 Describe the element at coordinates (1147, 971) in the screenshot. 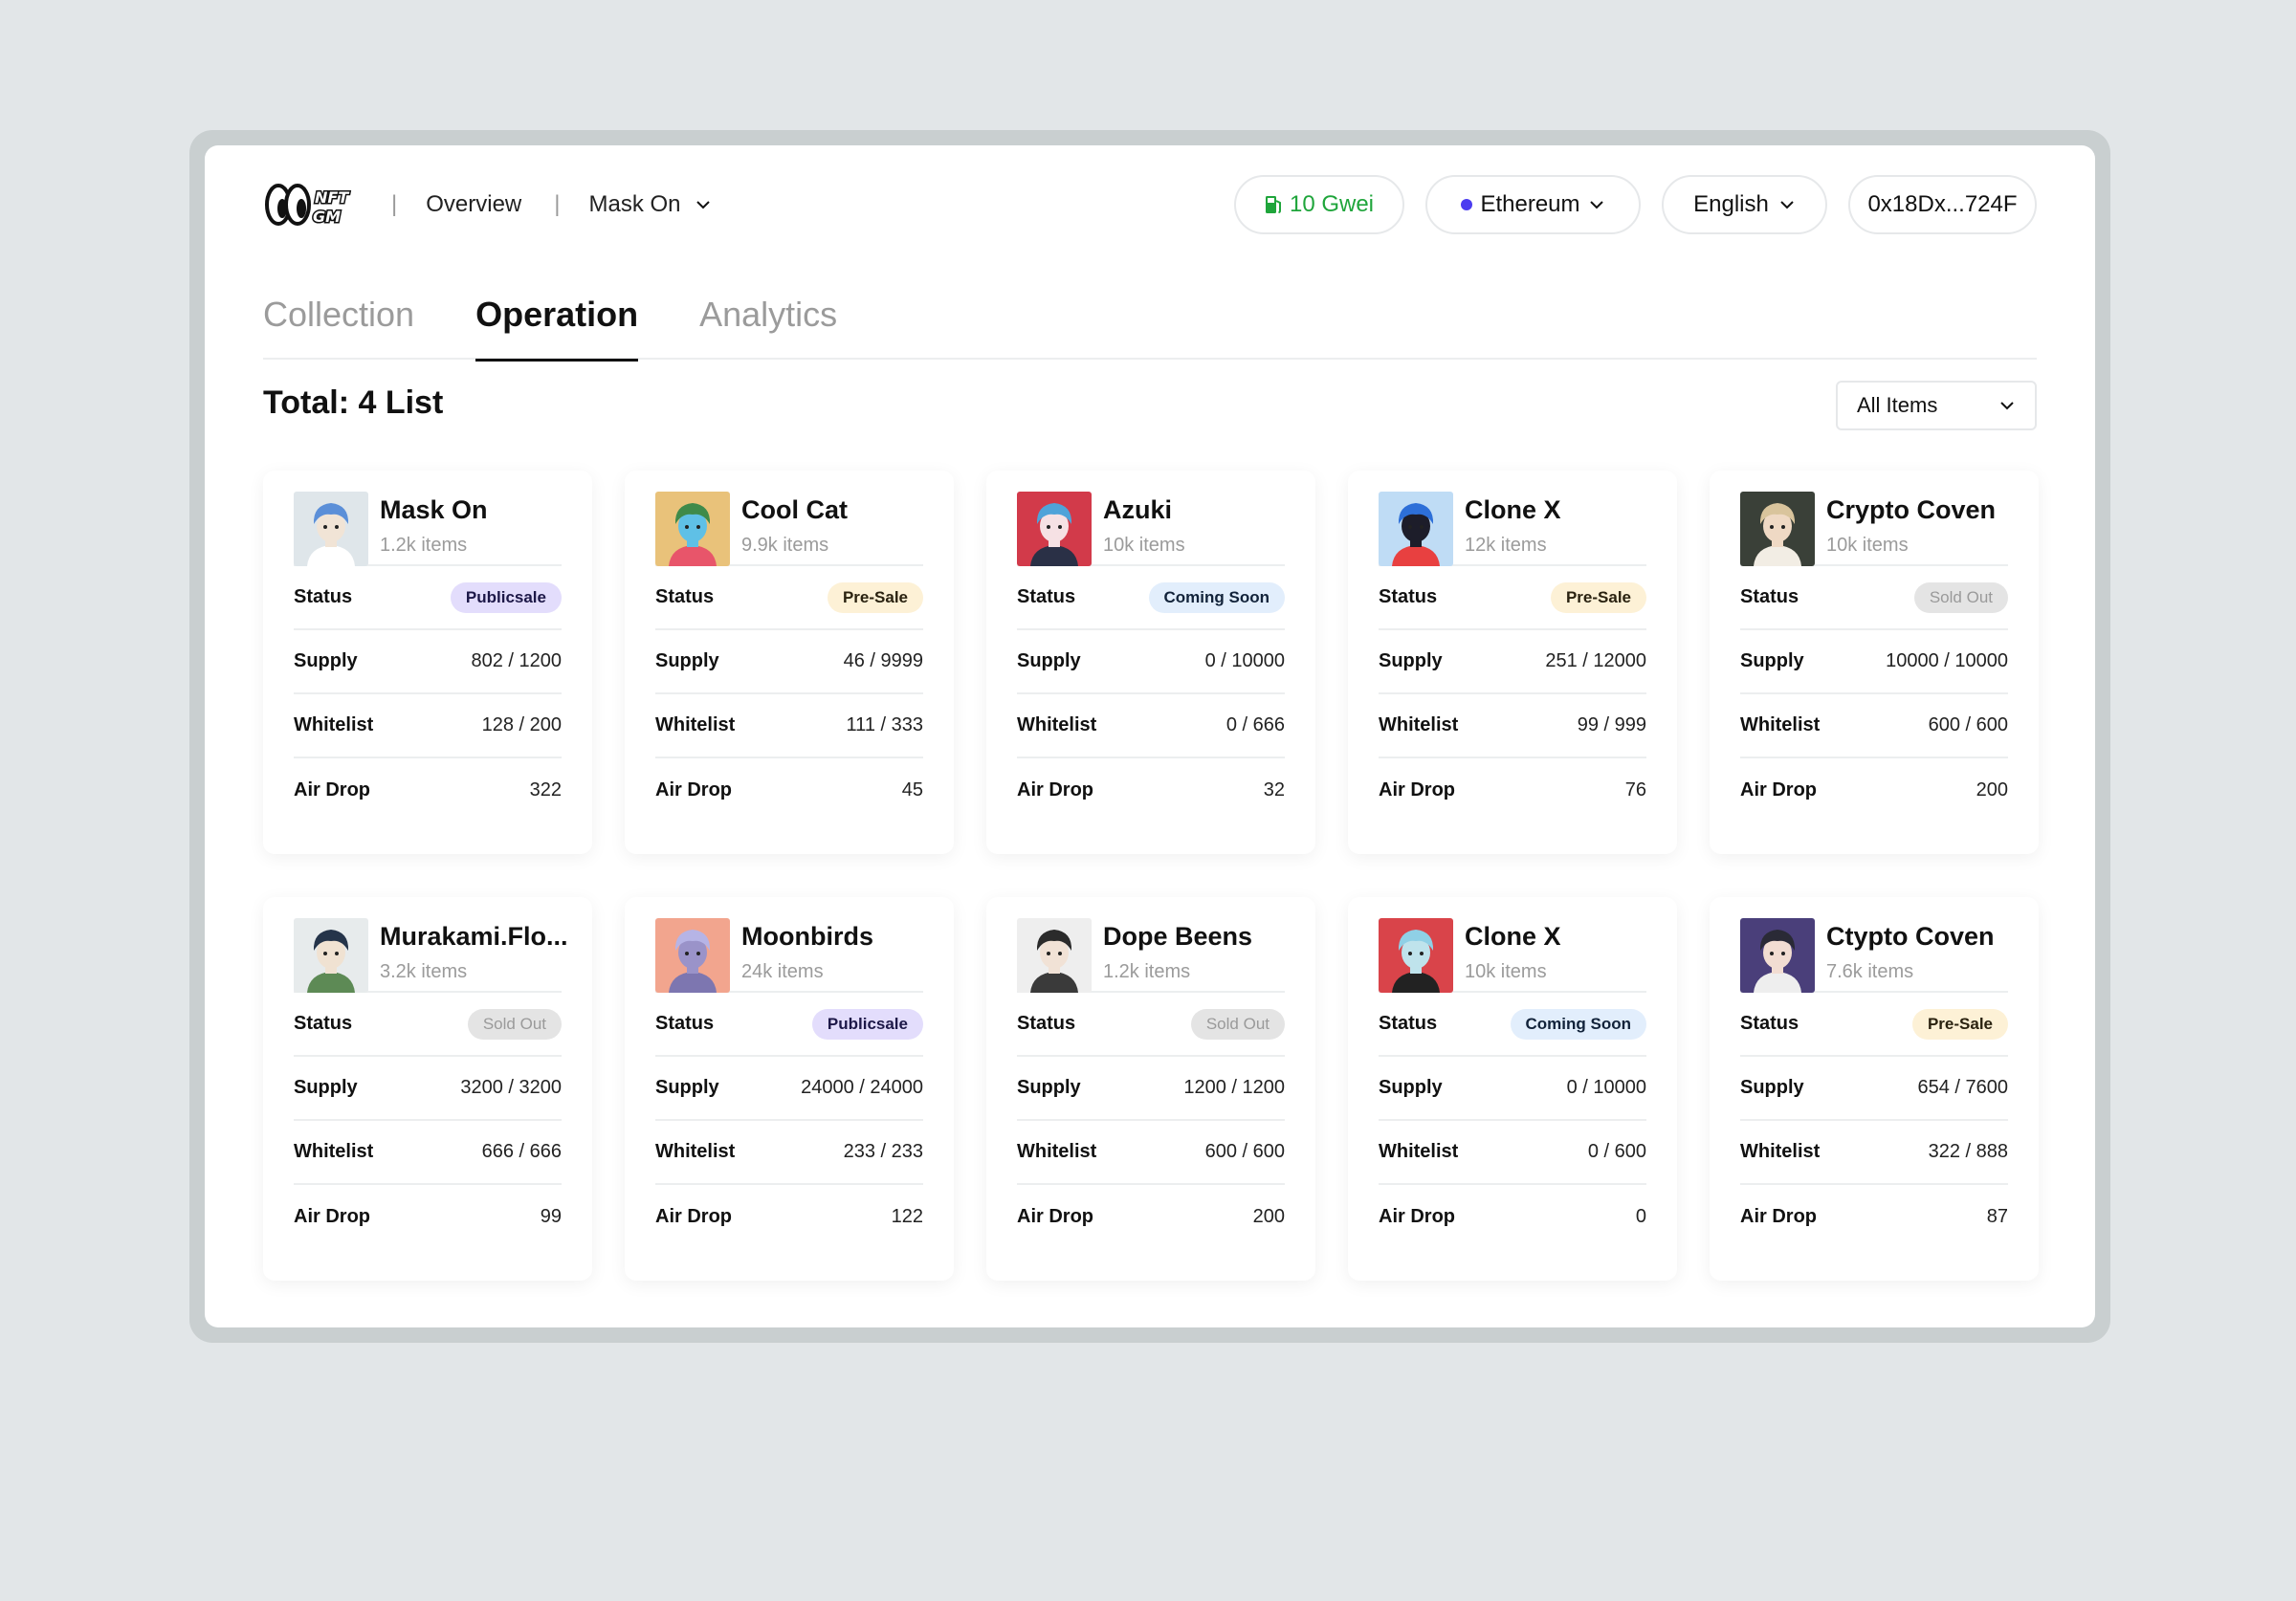

I see `collection-item-count: 1.2k items` at that location.